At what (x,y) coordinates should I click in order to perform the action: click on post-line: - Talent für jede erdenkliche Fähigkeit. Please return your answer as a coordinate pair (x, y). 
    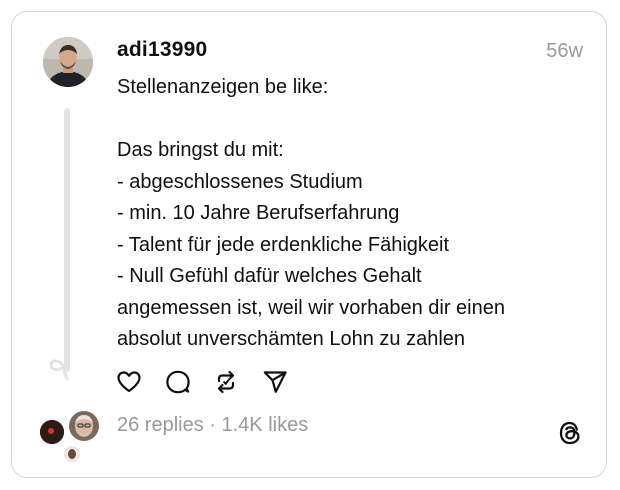
    Looking at the image, I should click on (283, 244).